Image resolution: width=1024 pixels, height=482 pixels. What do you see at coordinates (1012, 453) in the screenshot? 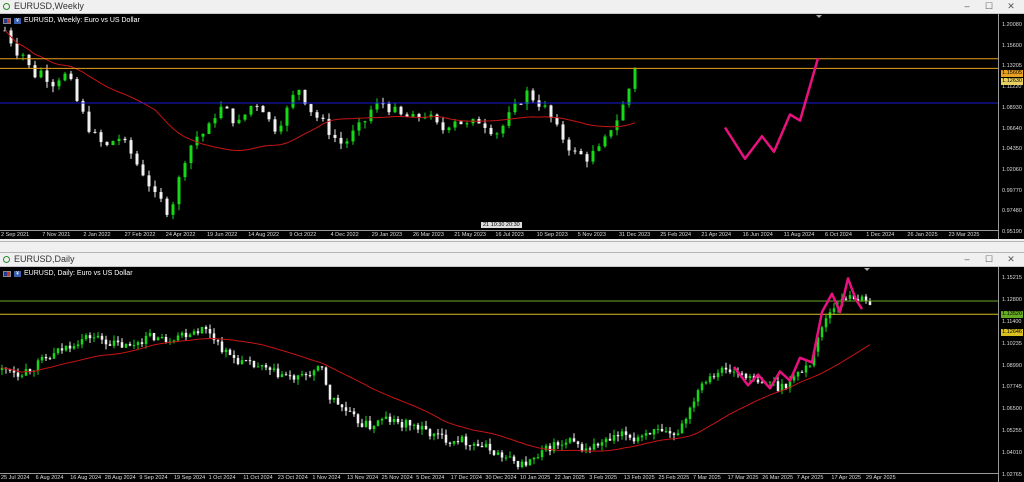
I see `price-tick-label: 1.04010` at bounding box center [1012, 453].